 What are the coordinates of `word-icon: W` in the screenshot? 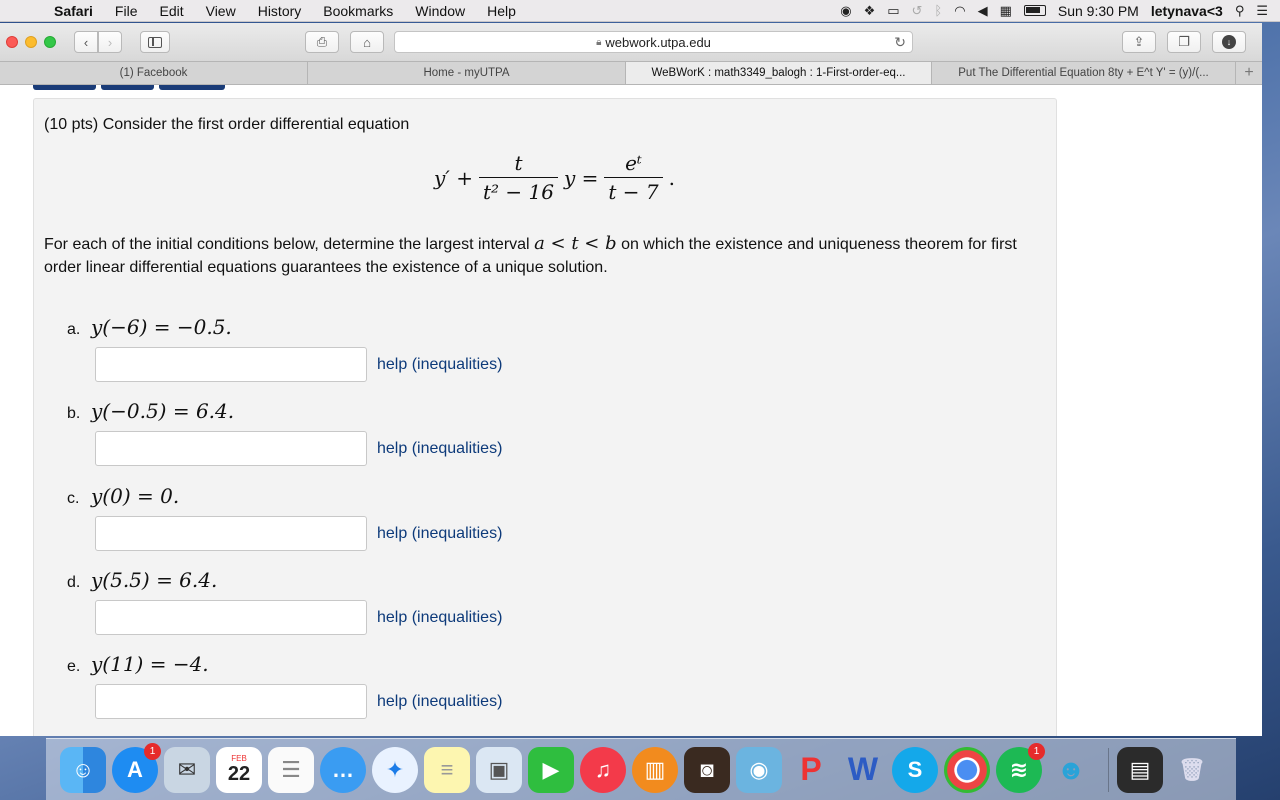 It's located at (863, 770).